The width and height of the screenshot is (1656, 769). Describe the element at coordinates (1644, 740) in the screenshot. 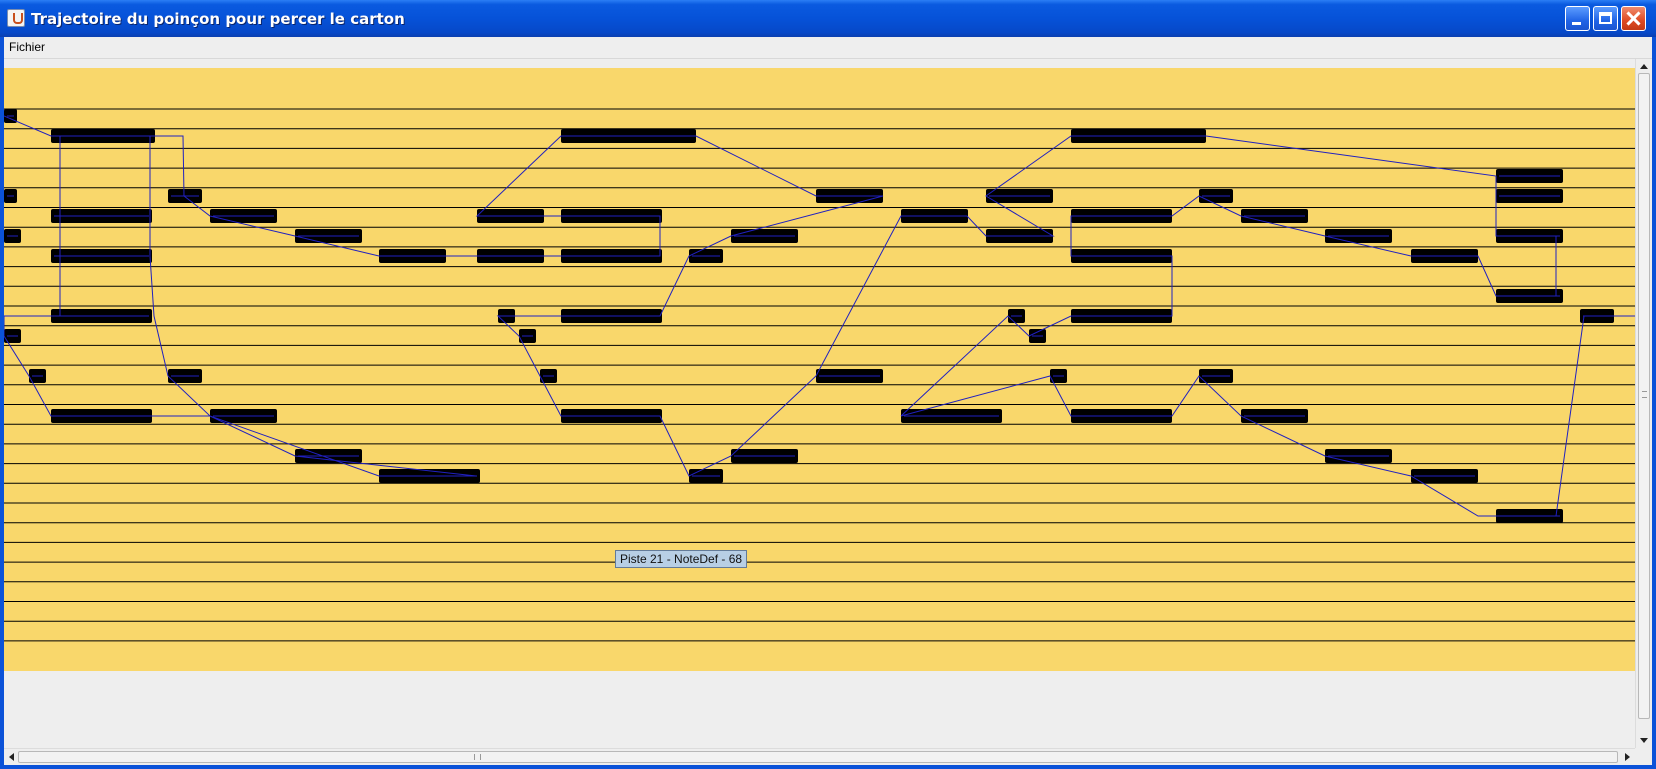

I see `down-arrow-icon` at that location.